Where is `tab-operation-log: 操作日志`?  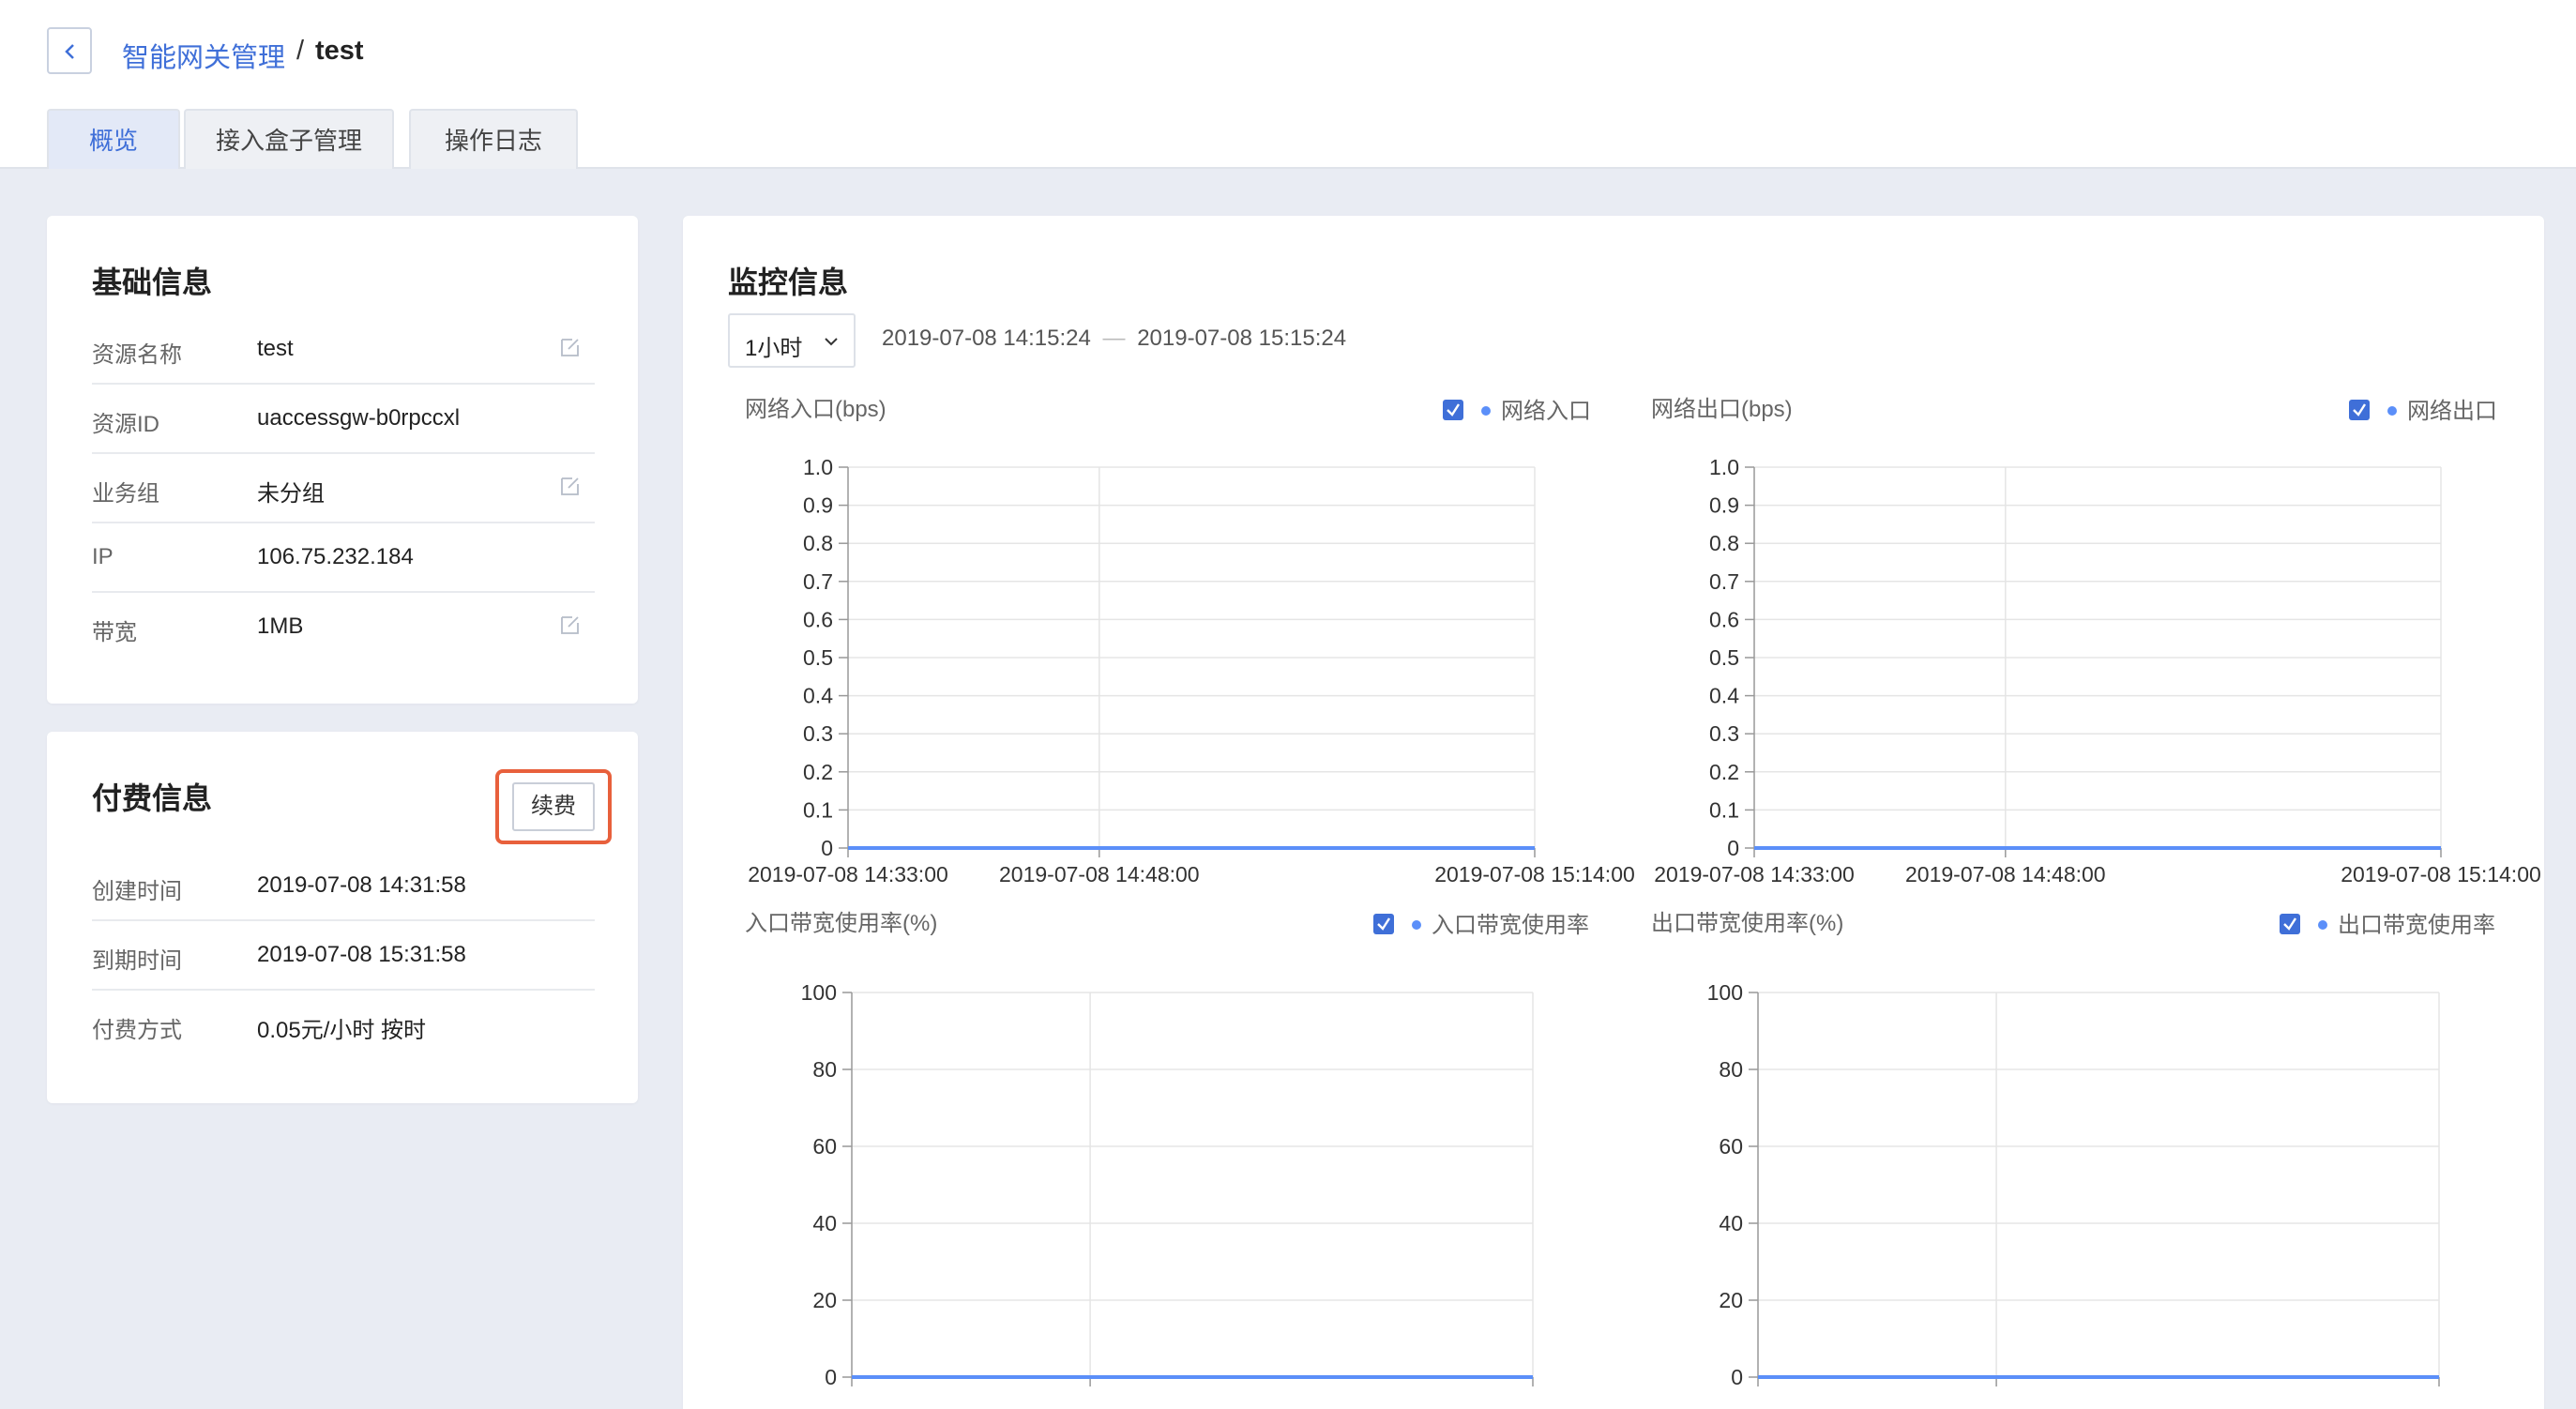
tab-operation-log: 操作日志 is located at coordinates (494, 139).